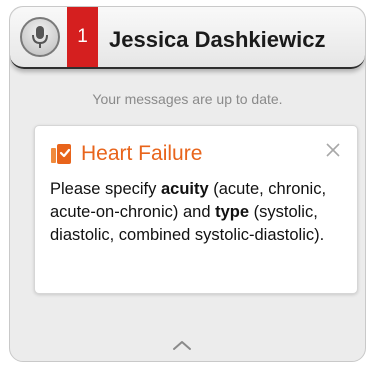 This screenshot has height=366, width=375. Describe the element at coordinates (82, 37) in the screenshot. I see `notification-count-badge: 1` at that location.